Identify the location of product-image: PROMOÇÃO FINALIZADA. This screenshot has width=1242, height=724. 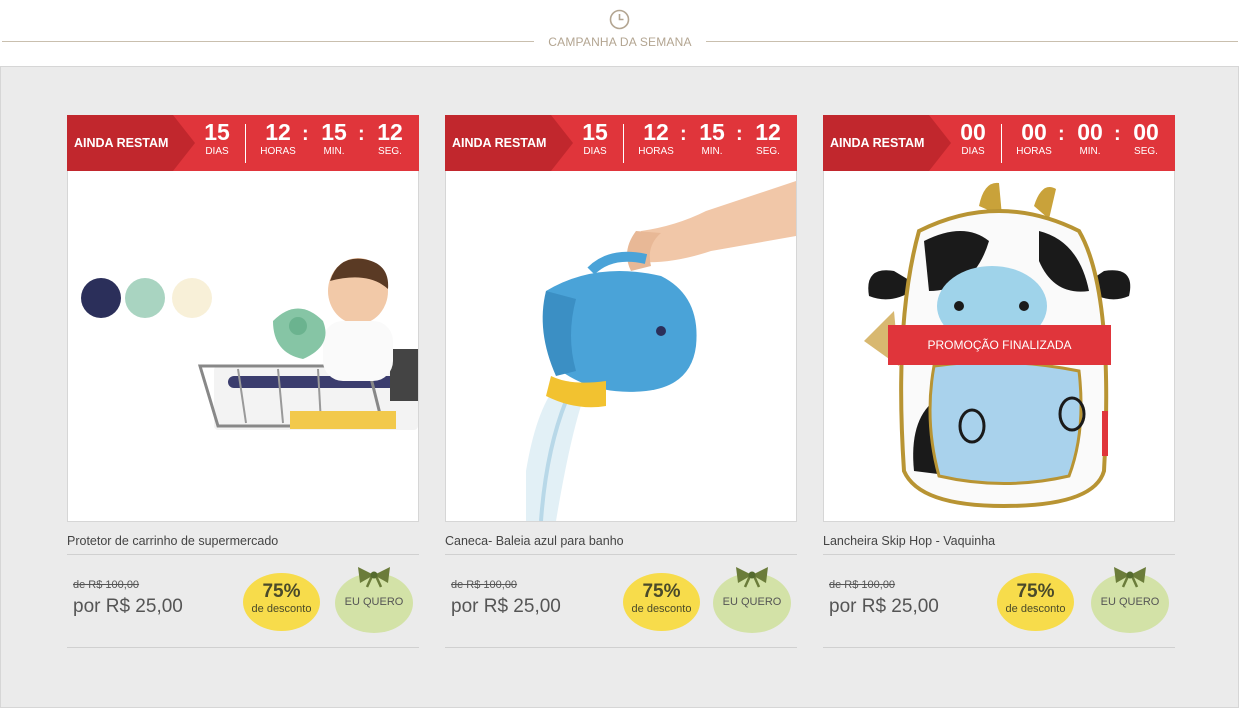
(999, 346).